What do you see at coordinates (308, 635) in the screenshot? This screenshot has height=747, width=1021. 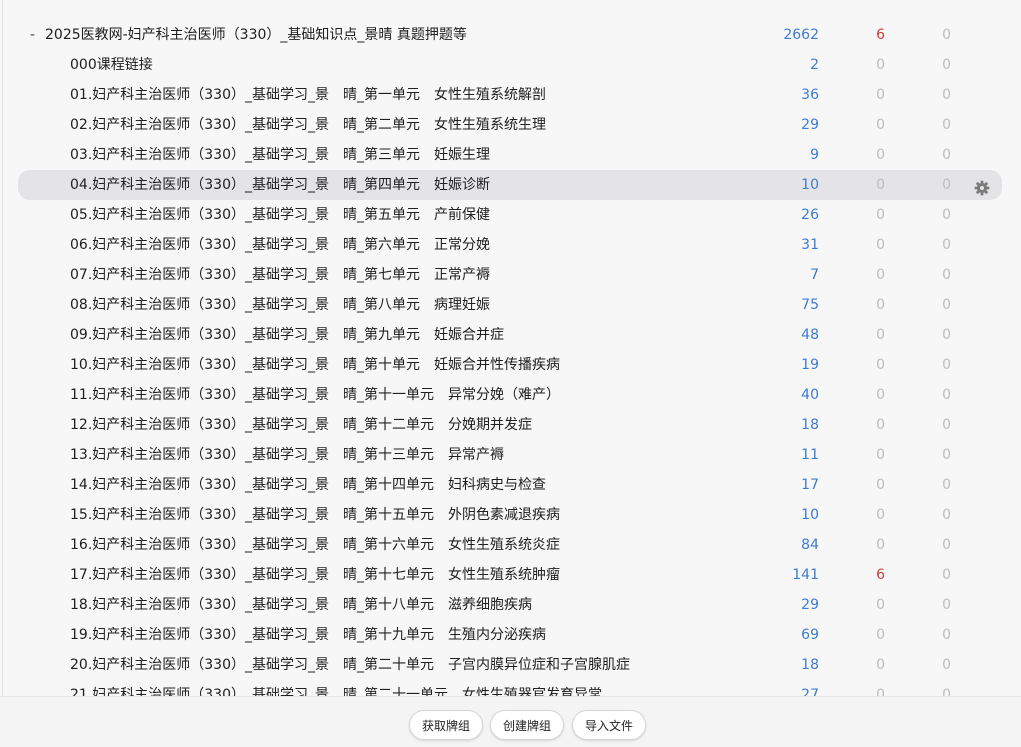 I see `deck-name: 19.妇产科主治医师（330）_基础学习_景 晴_第十九单元 生殖内分泌疾病` at bounding box center [308, 635].